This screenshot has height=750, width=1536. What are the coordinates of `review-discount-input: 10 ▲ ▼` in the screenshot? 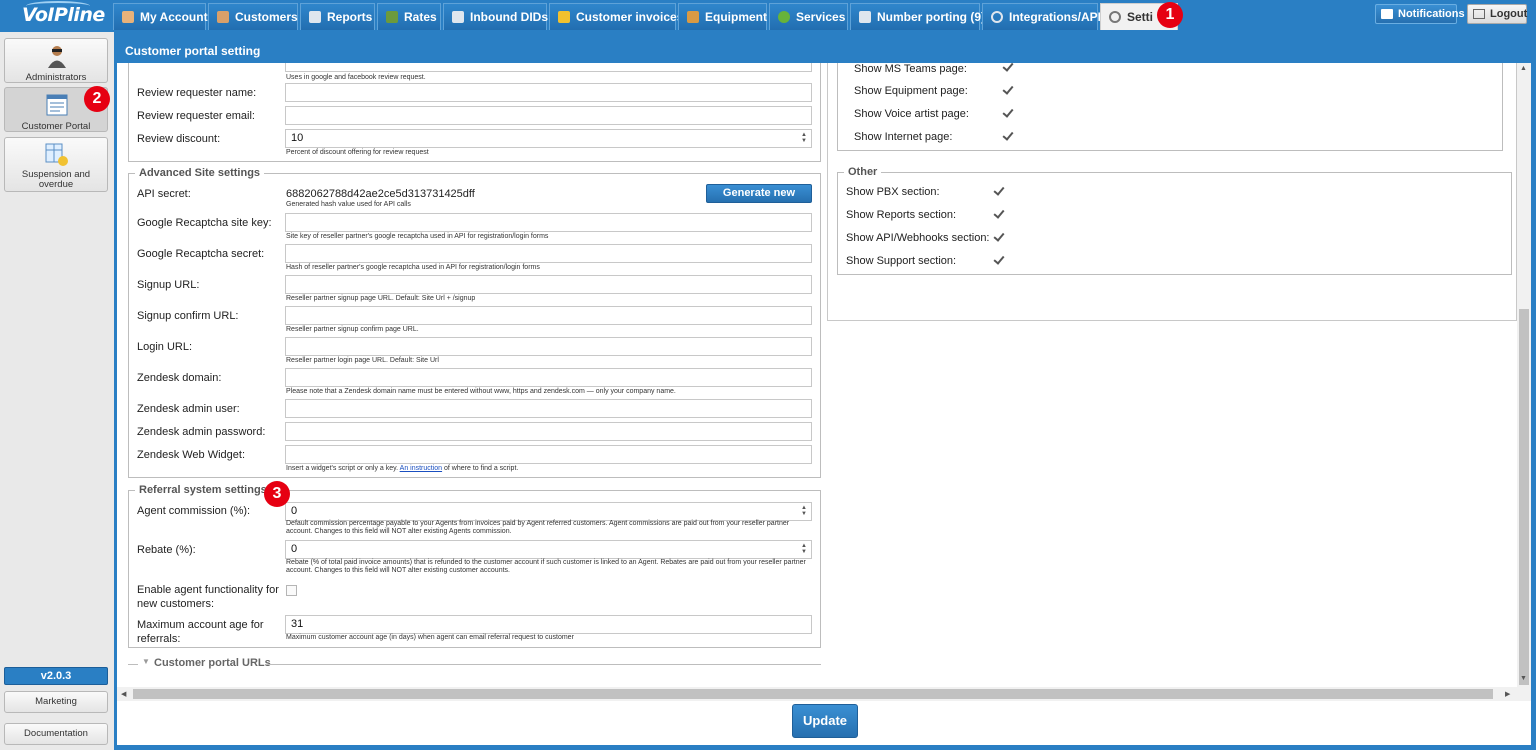 It's located at (548, 138).